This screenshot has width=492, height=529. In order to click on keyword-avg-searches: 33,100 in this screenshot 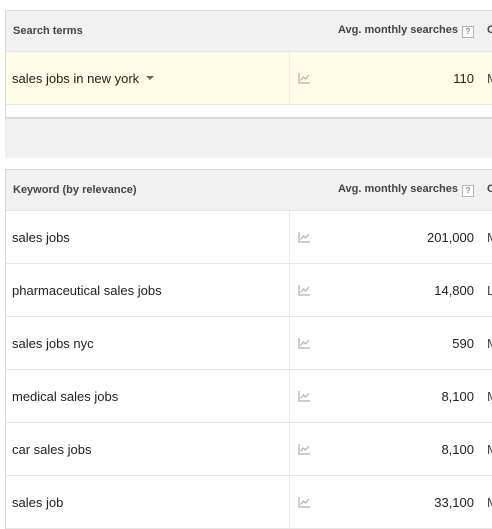, I will do `click(454, 502)`.